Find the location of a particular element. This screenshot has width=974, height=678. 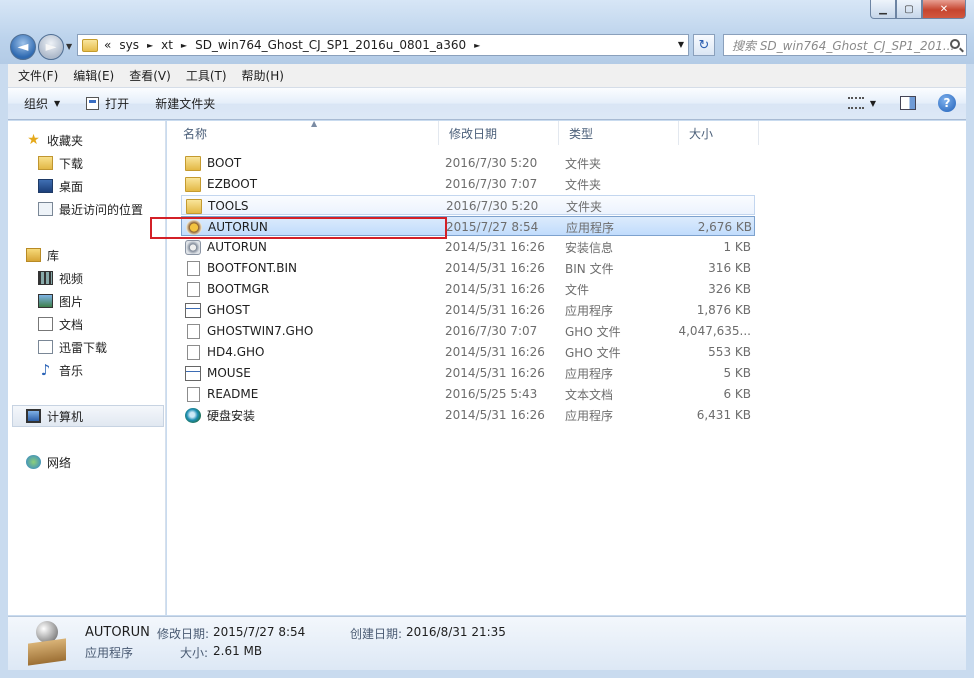

menu-view: 查看(V) is located at coordinates (147, 75).